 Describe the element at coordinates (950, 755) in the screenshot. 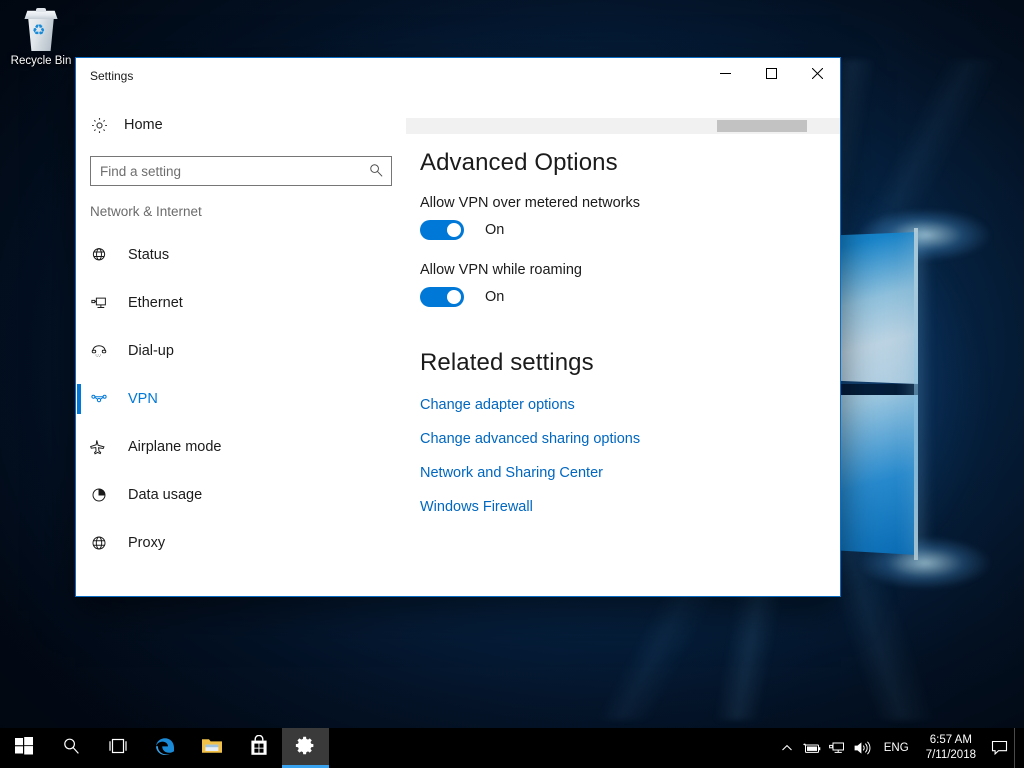

I see `clock-date: 7/11/2018` at that location.